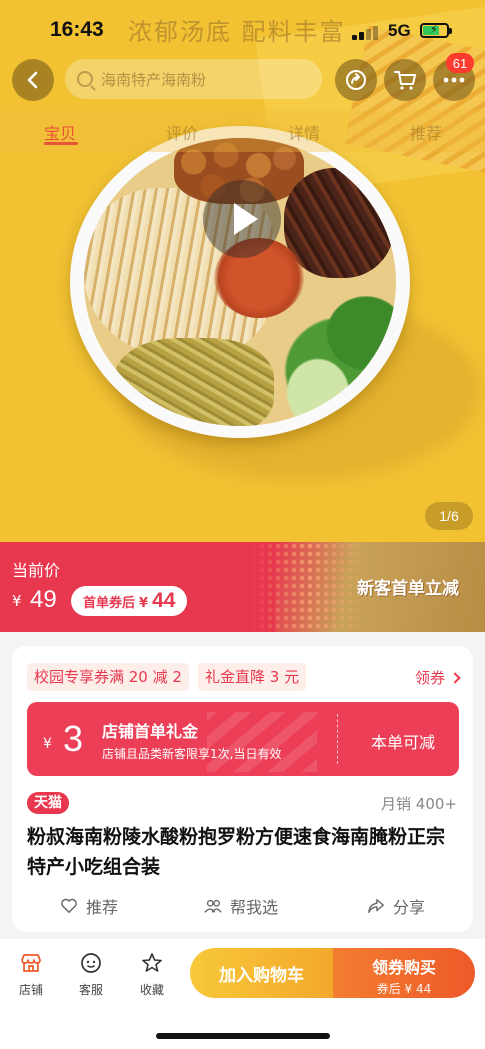 The width and height of the screenshot is (485, 1049). Describe the element at coordinates (77, 29) in the screenshot. I see `status-time: 16:43` at that location.